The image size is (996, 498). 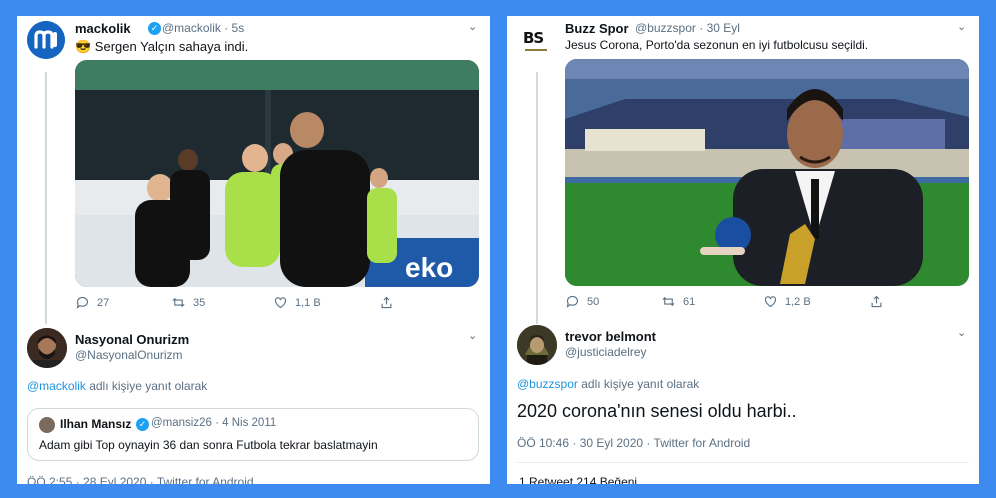 I want to click on quoted-author-avatar, so click(x=47, y=425).